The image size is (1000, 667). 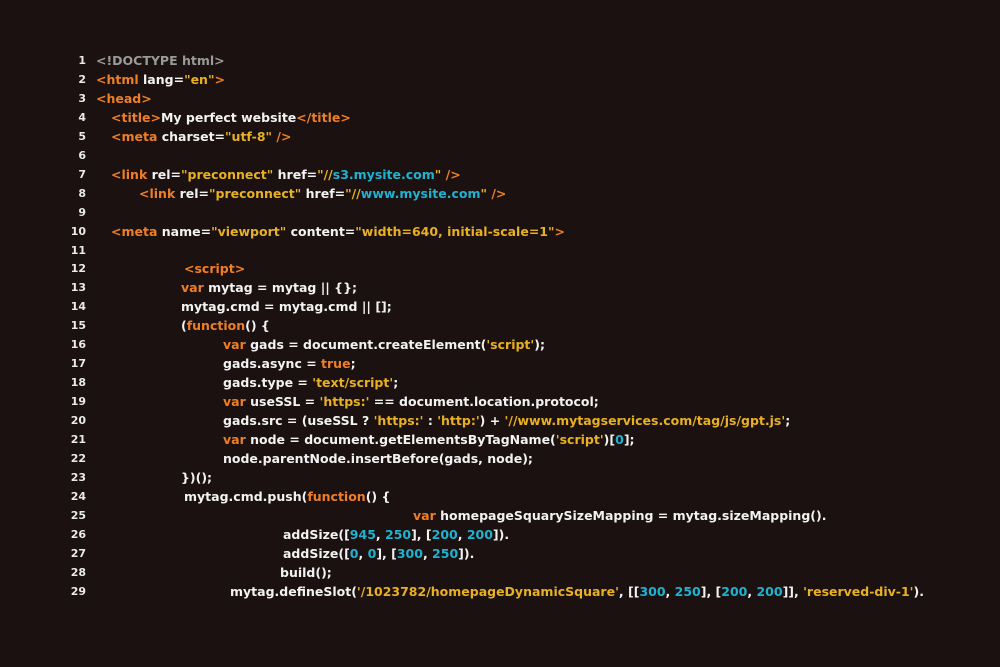 I want to click on line-number: 22, so click(x=78, y=458).